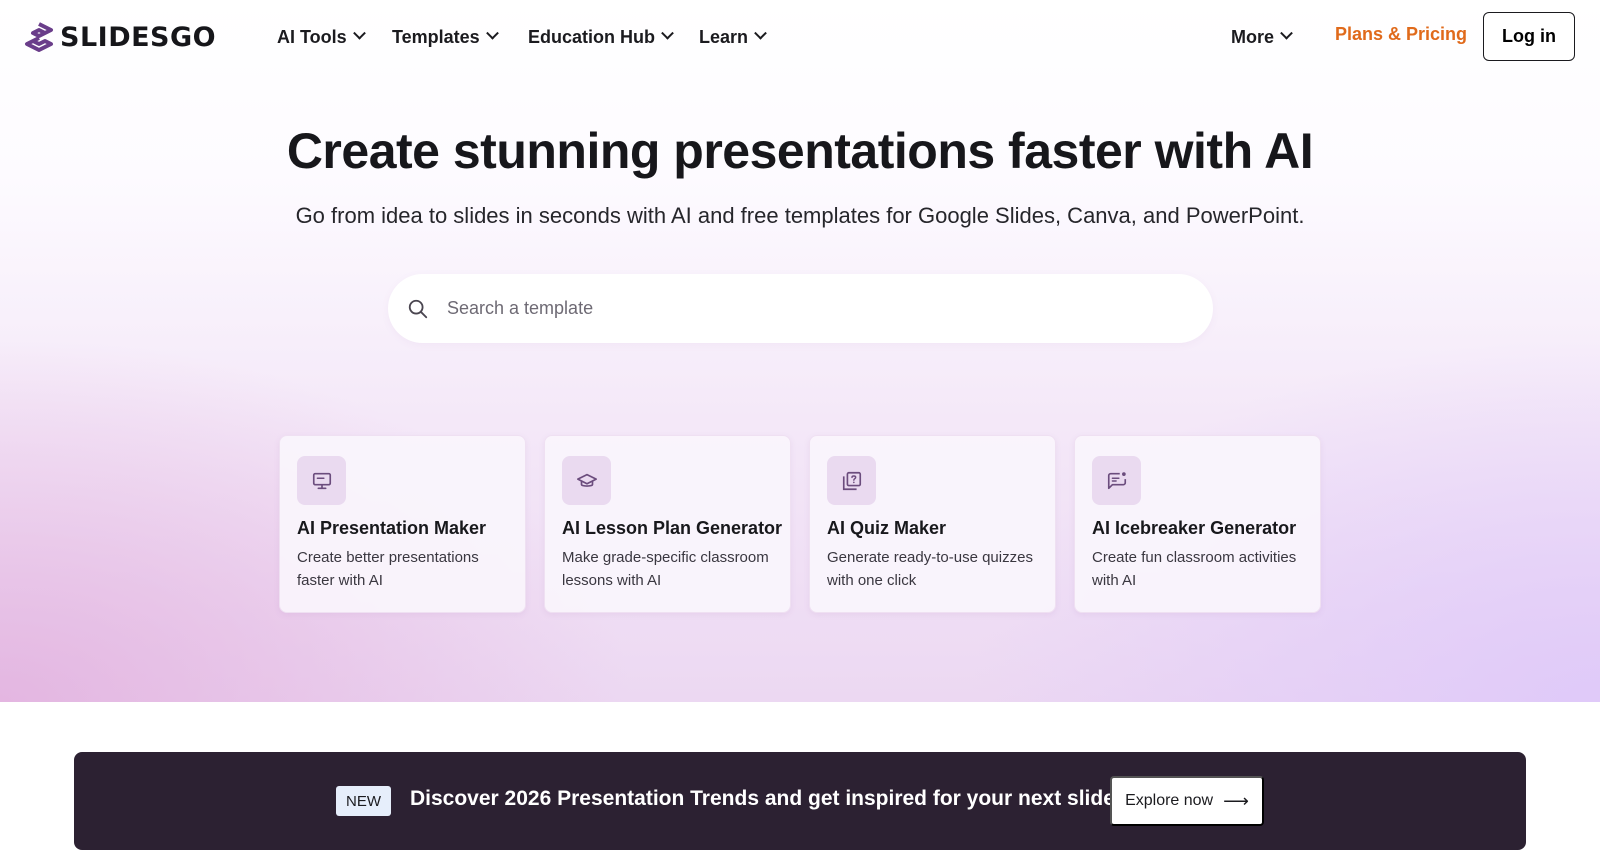  What do you see at coordinates (1194, 569) in the screenshot?
I see `card-description: Create fun classroom activities with AI` at bounding box center [1194, 569].